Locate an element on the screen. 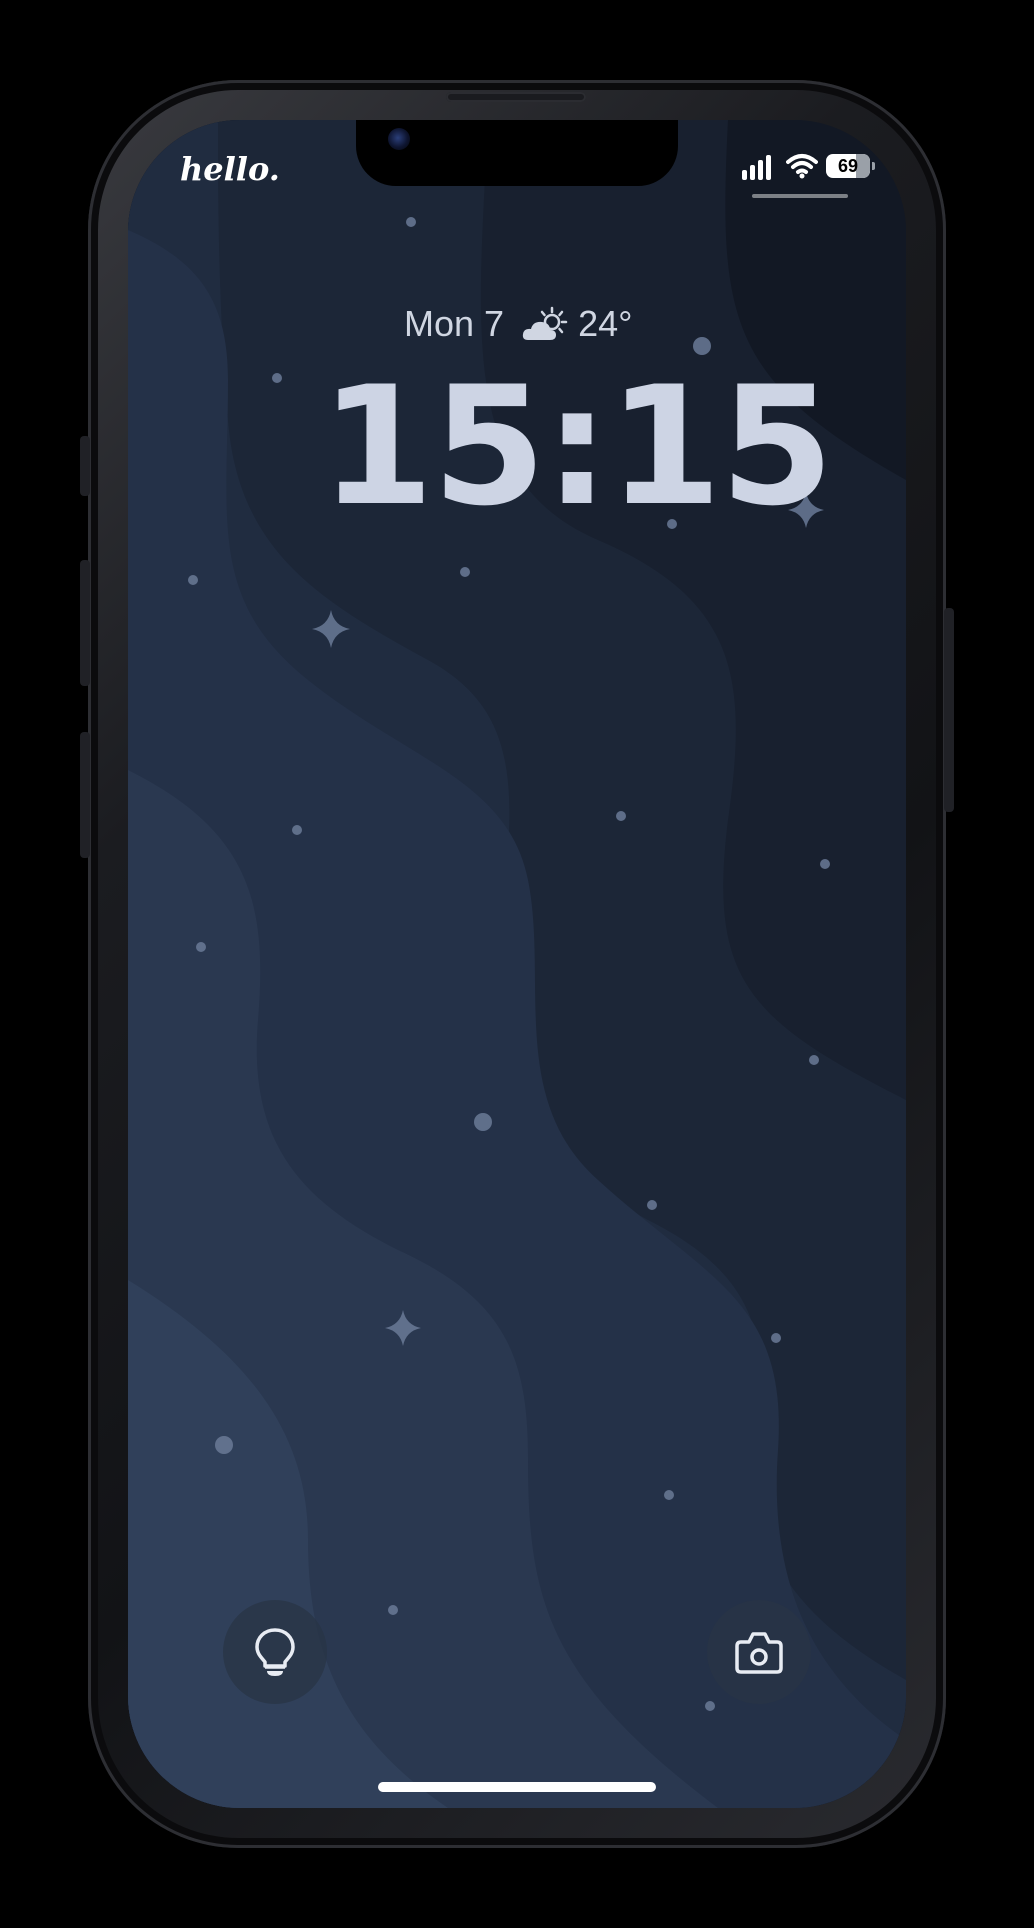  date-label: Mon 7 is located at coordinates (454, 323).